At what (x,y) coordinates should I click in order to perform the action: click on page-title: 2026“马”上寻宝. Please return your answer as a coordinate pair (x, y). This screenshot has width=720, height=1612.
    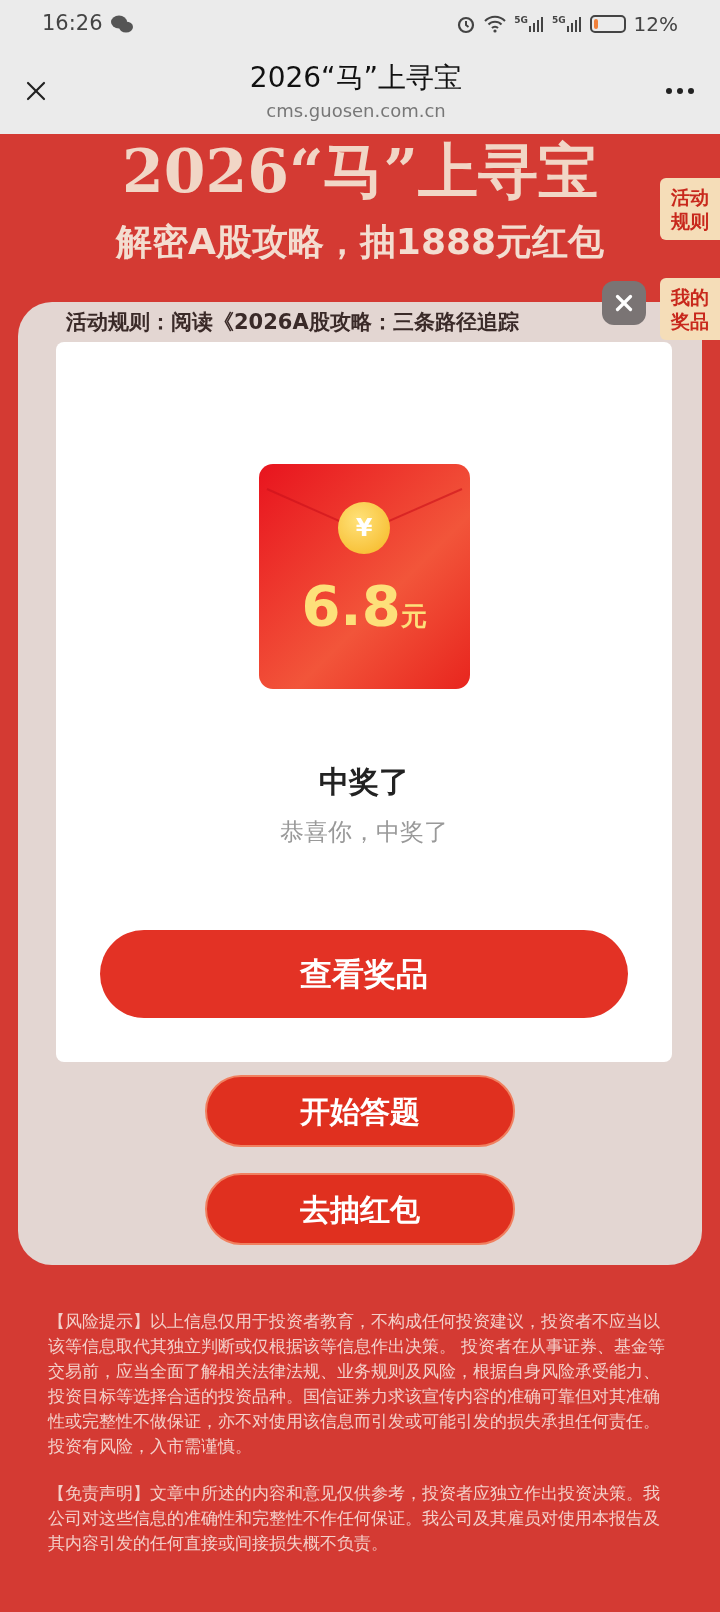
    Looking at the image, I should click on (356, 77).